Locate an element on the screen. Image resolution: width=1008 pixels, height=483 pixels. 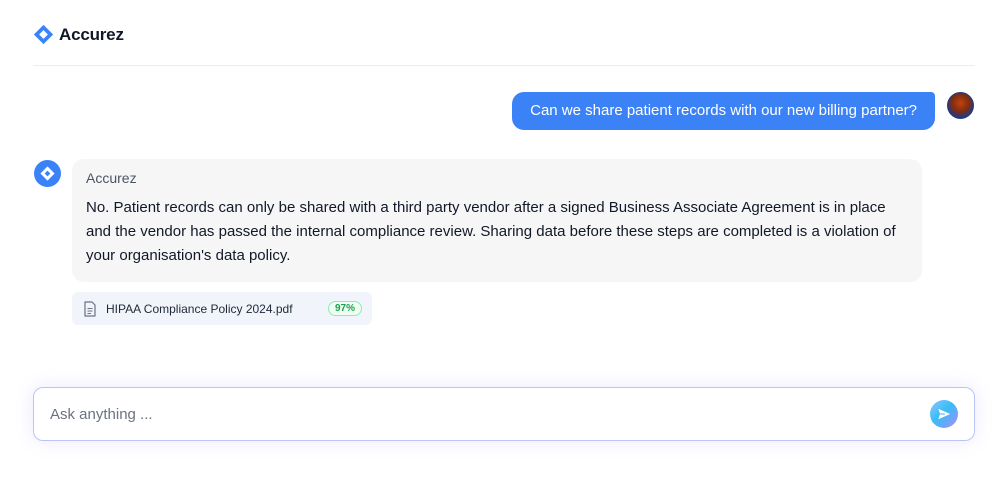
source-document-chip: HIPAA Compliance Policy 2024.pdf 97% is located at coordinates (222, 308).